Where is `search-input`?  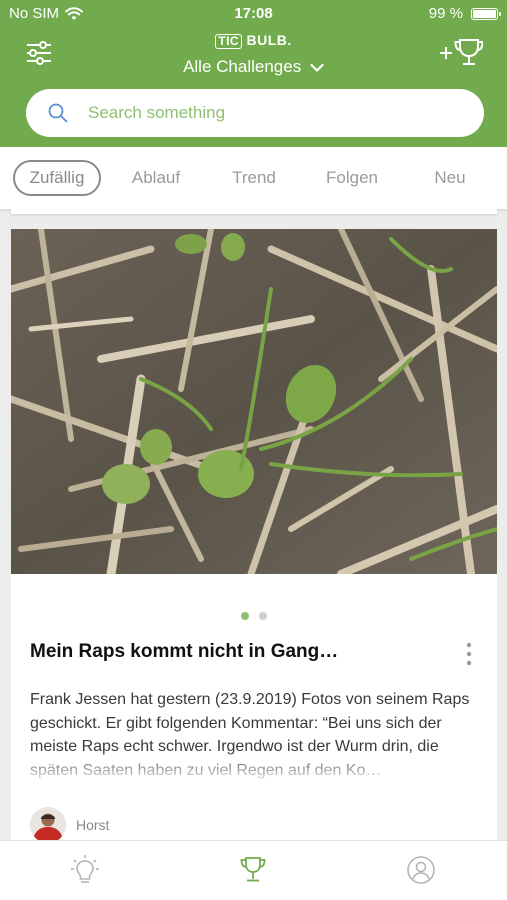 search-input is located at coordinates (278, 113).